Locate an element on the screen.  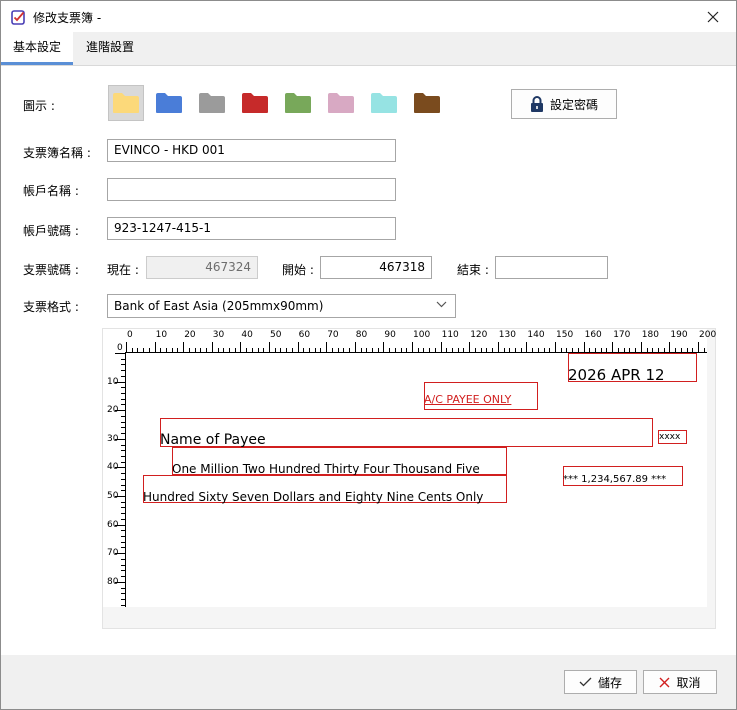
icon-label: 圖示 : is located at coordinates (39, 106).